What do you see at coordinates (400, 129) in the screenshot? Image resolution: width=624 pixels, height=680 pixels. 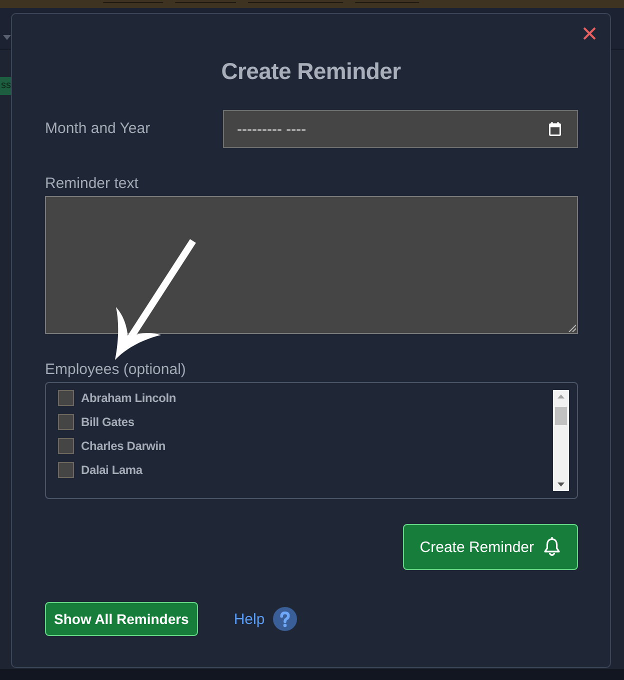 I see `month-input-field: --------- ----` at bounding box center [400, 129].